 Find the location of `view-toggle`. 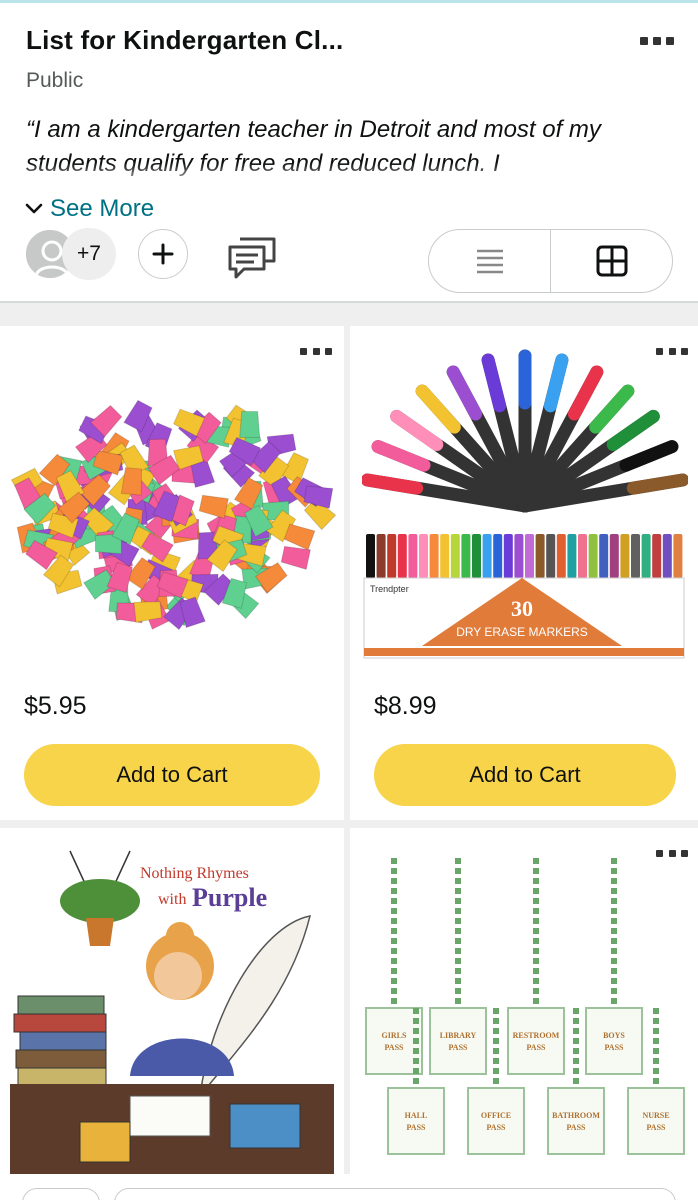

view-toggle is located at coordinates (550, 261).